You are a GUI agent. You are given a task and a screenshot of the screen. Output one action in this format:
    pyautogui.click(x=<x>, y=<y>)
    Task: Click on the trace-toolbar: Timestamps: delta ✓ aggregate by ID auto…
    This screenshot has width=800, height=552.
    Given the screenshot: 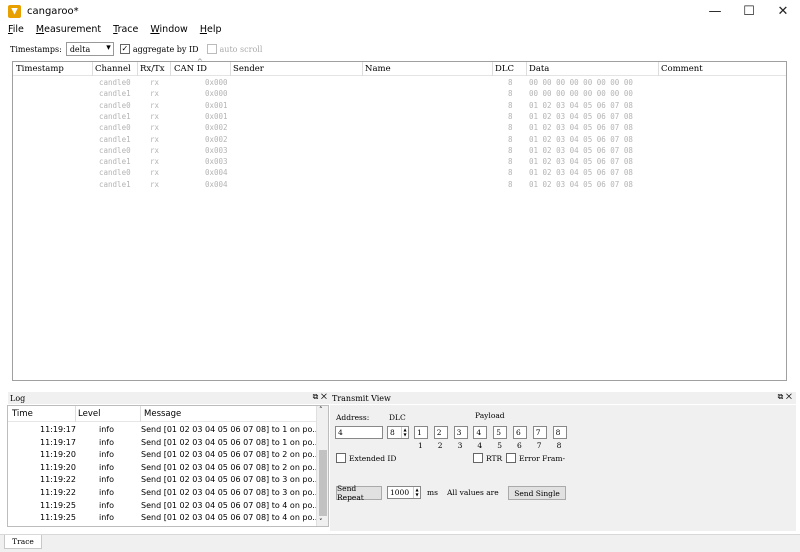 What is the action you would take?
    pyautogui.click(x=400, y=49)
    